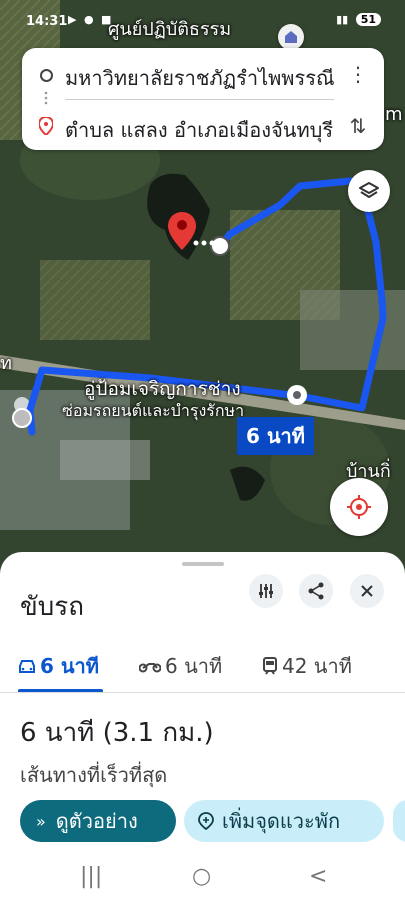  I want to click on tune-icon, so click(266, 591).